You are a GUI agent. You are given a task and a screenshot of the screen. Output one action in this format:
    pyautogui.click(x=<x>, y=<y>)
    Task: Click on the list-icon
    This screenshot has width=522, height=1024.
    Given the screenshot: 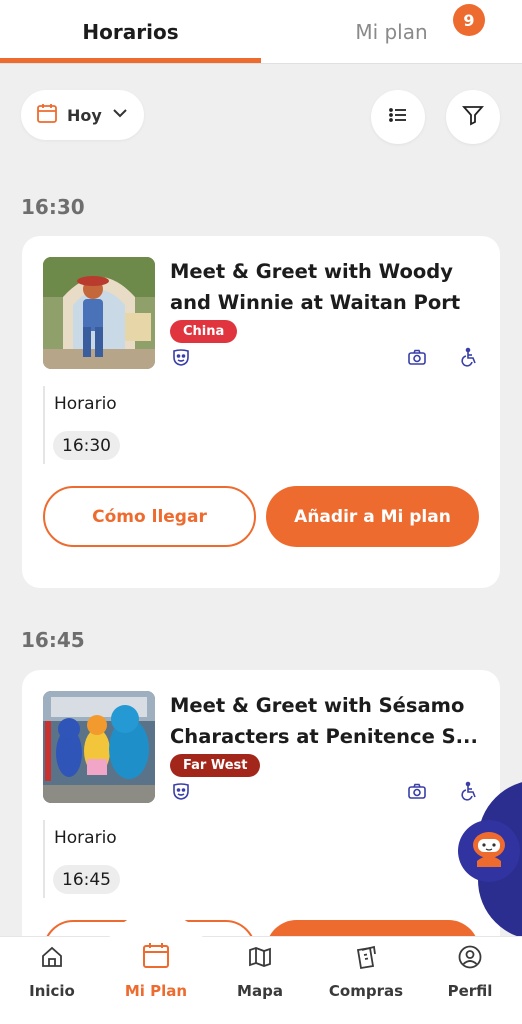 What is the action you would take?
    pyautogui.click(x=398, y=117)
    